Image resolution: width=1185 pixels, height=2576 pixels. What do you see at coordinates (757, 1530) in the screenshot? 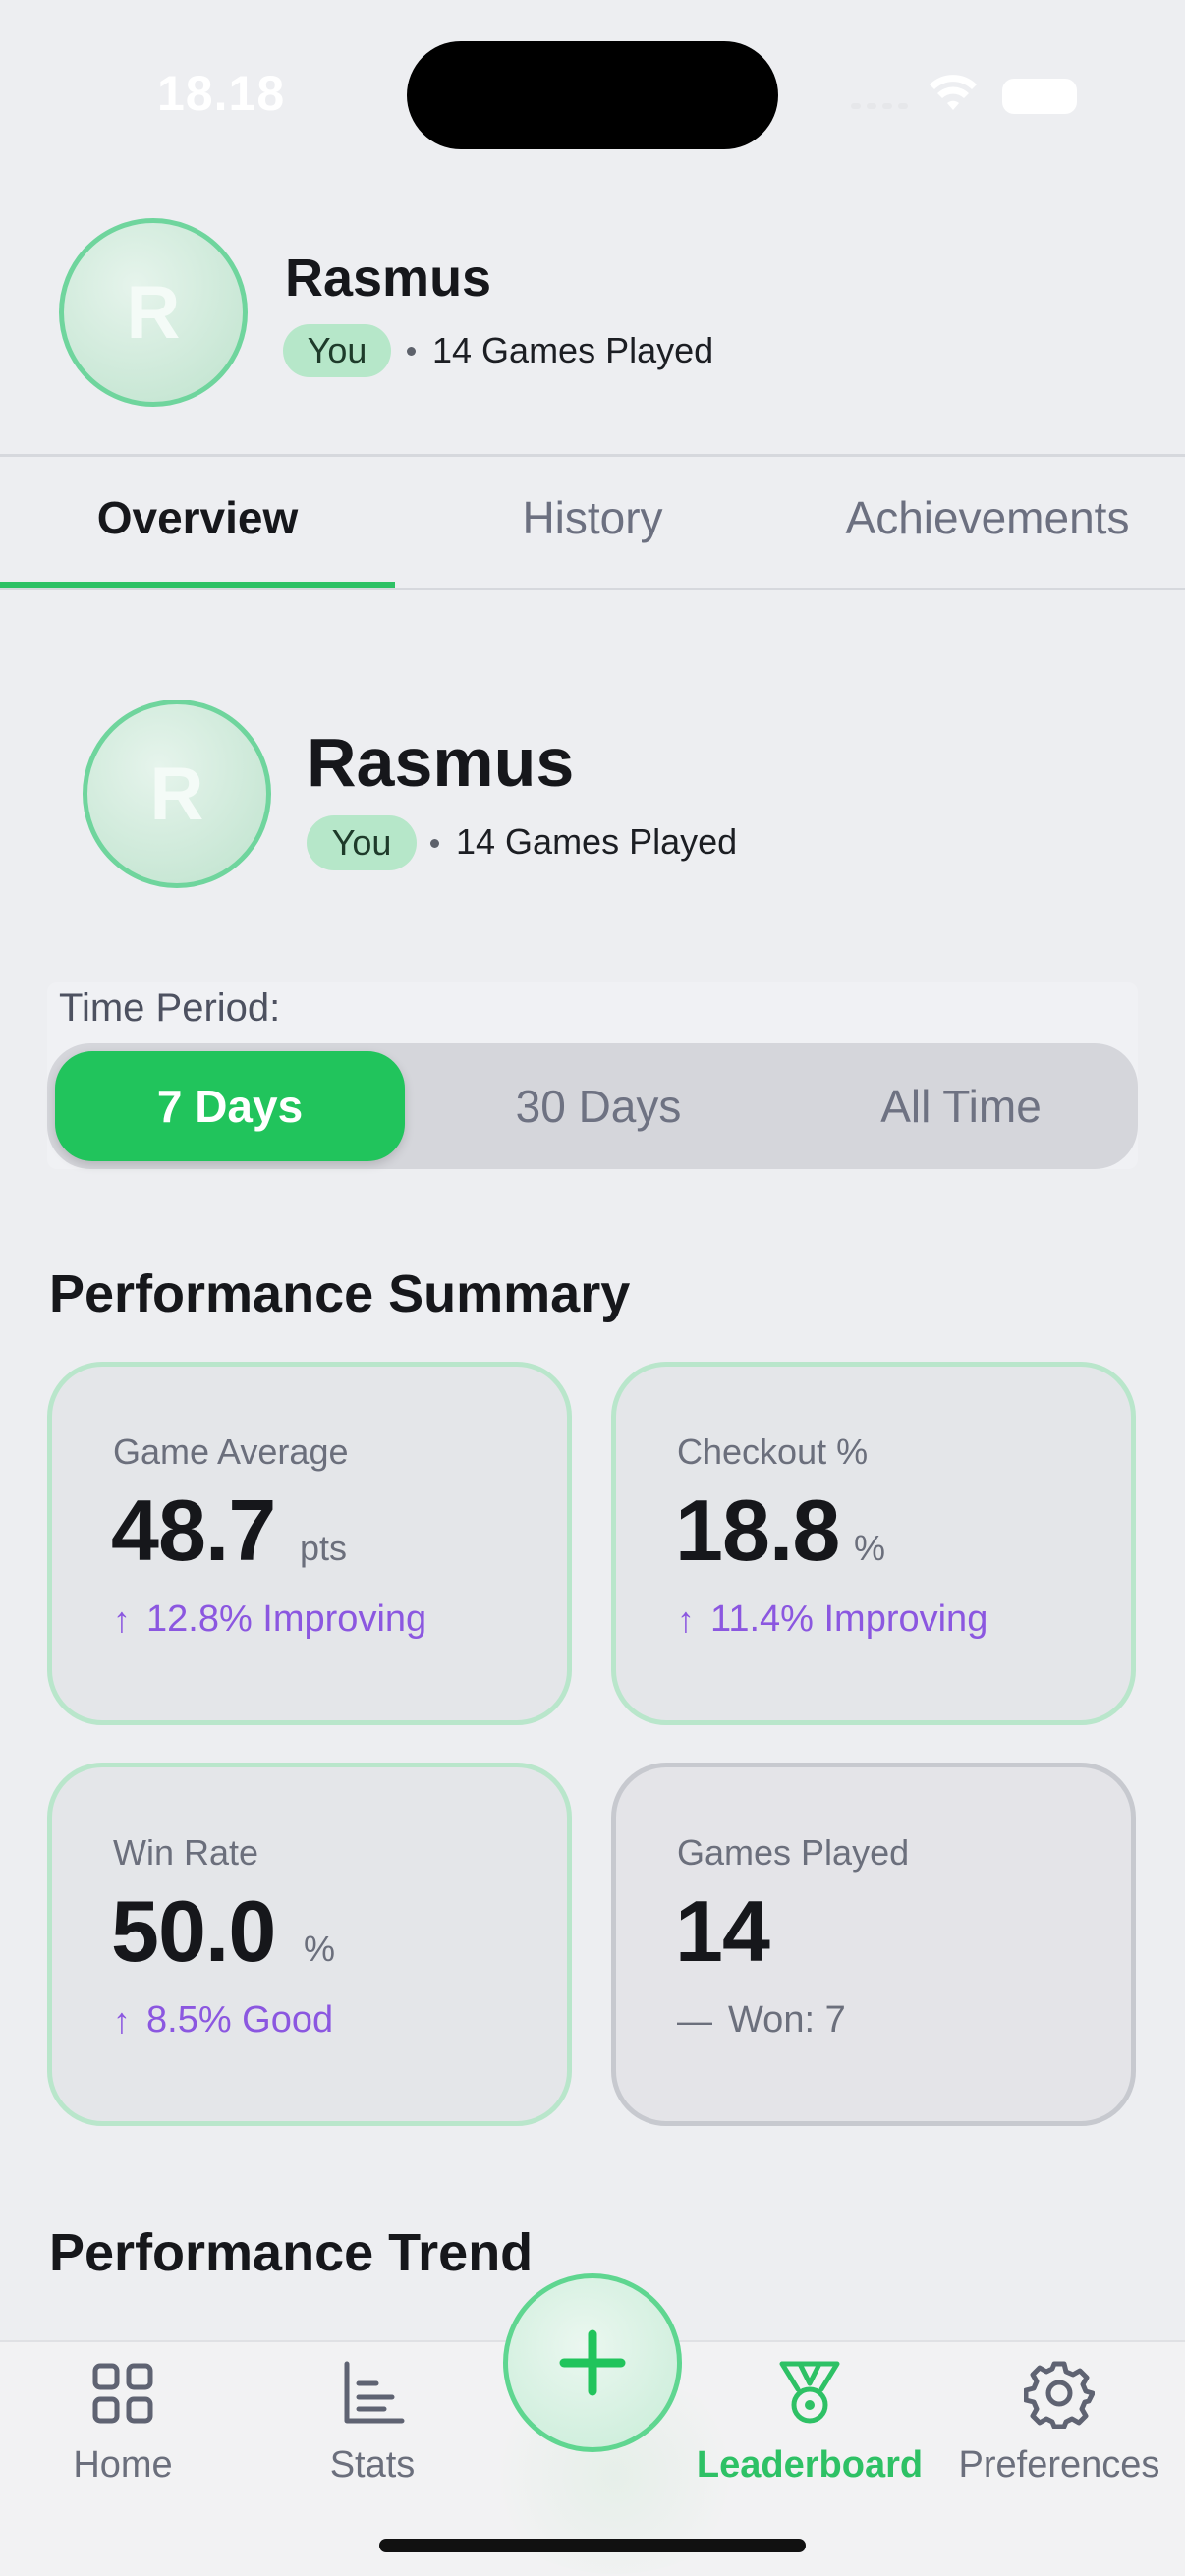
I see `stat-value: 18.8` at bounding box center [757, 1530].